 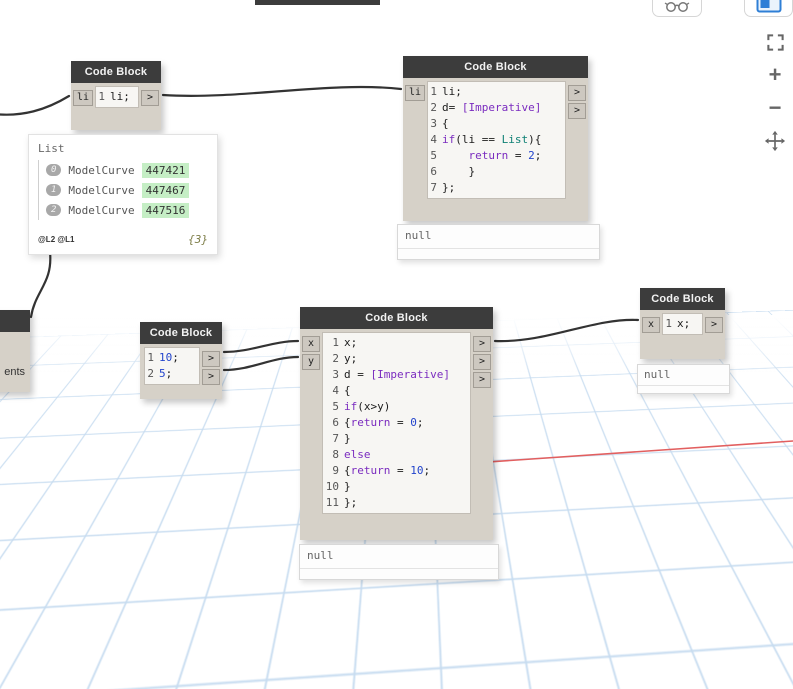 I want to click on camera-export-button, so click(x=677, y=8).